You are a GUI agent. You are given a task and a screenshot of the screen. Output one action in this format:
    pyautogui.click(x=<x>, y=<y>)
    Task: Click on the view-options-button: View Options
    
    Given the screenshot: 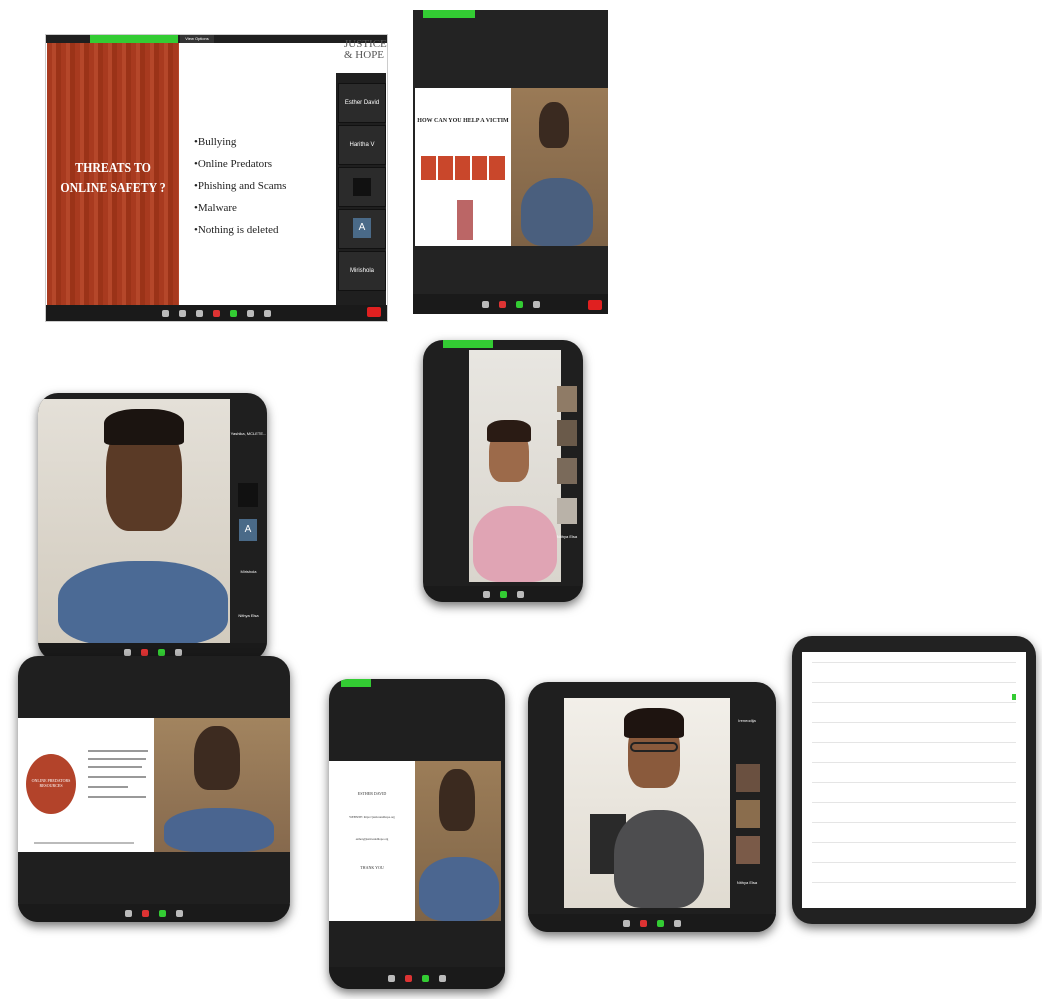 What is the action you would take?
    pyautogui.click(x=197, y=39)
    